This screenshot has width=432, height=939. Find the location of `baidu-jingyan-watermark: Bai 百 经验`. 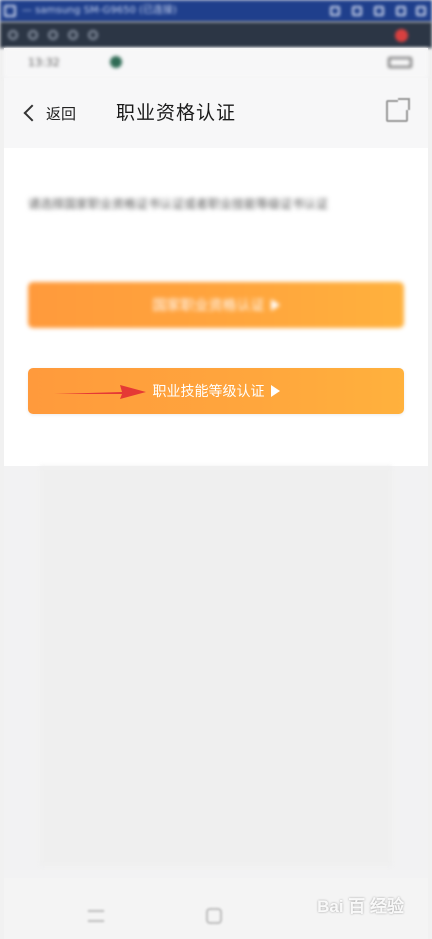

baidu-jingyan-watermark: Bai 百 经验 is located at coordinates (360, 906).